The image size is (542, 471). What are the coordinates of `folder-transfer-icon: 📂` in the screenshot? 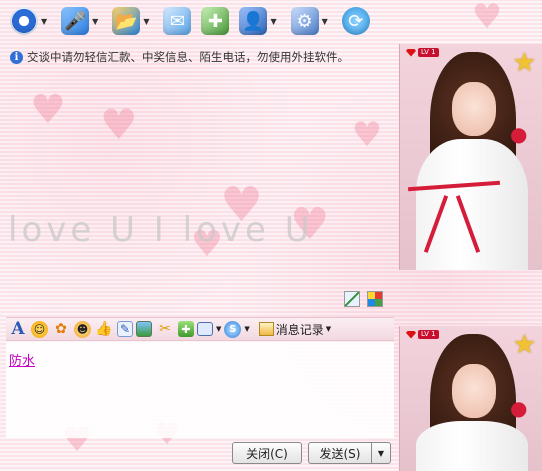 It's located at (126, 21).